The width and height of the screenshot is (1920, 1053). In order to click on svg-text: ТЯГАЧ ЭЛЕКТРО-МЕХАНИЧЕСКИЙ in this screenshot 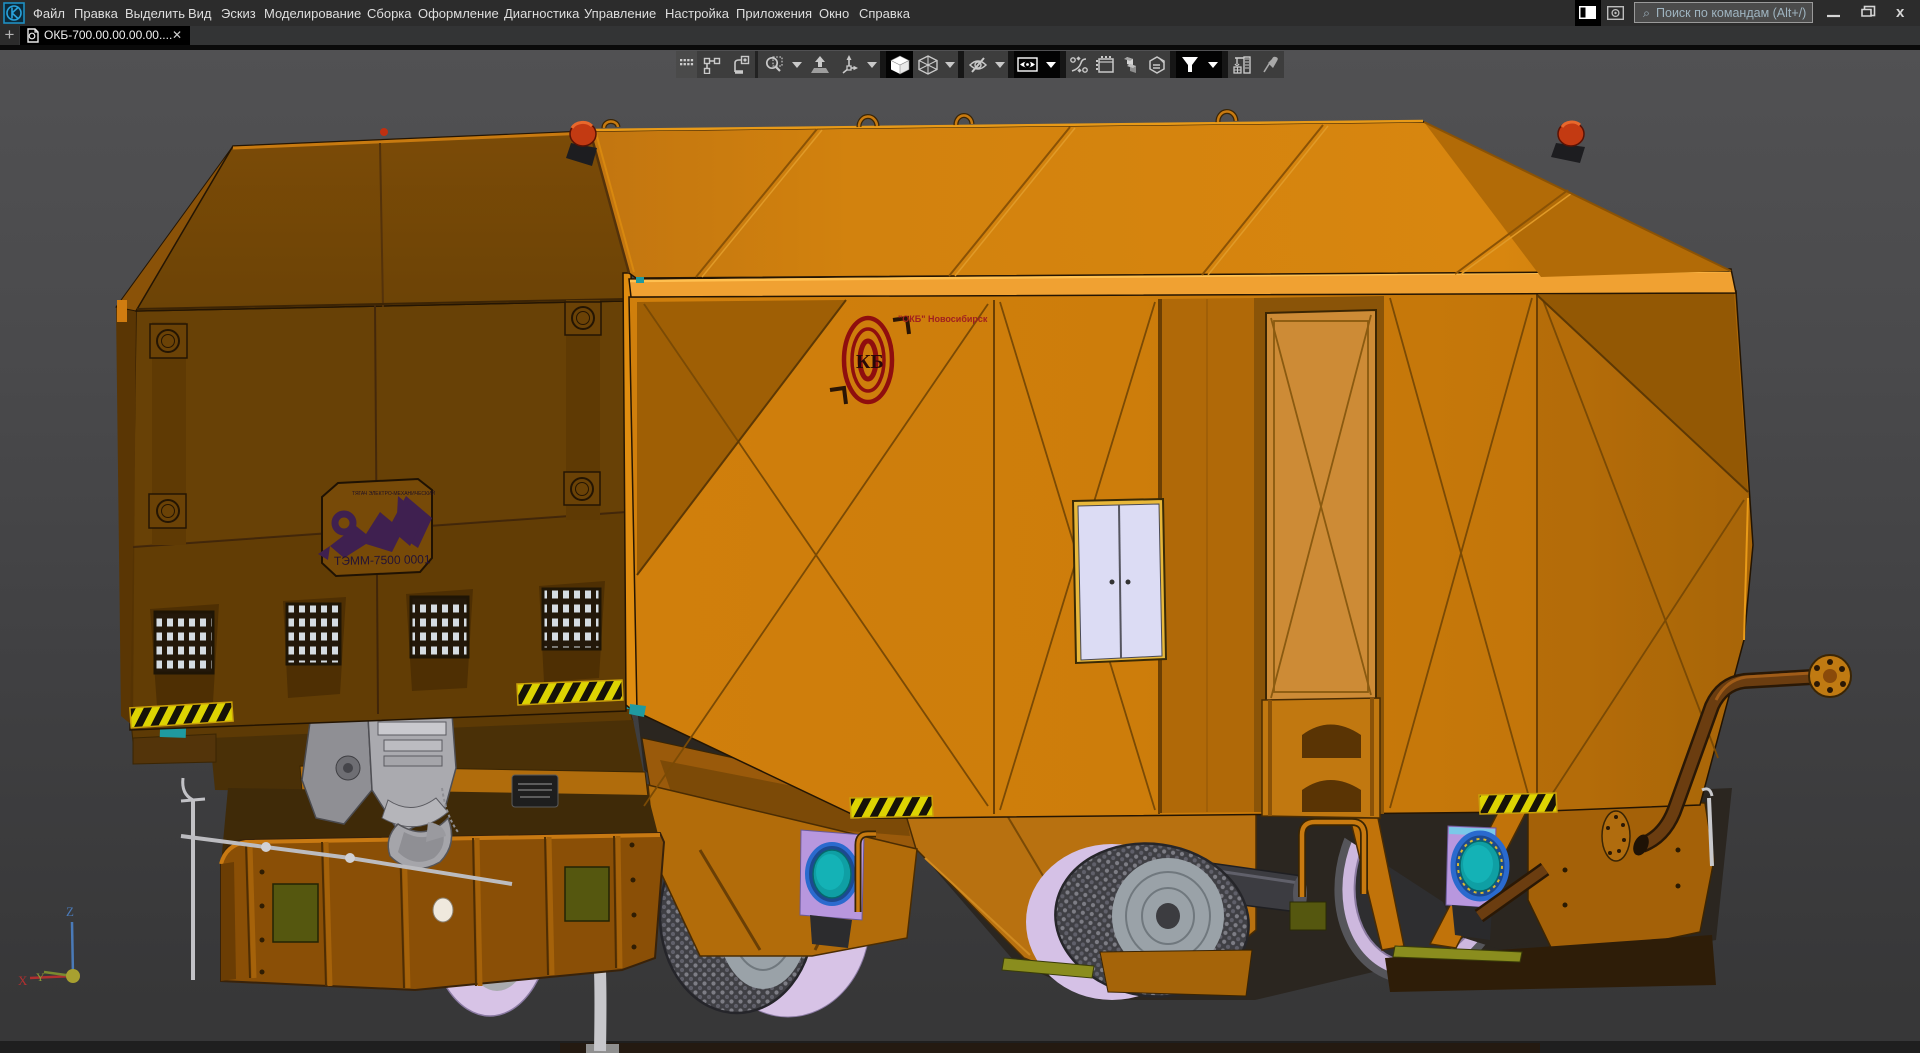, I will do `click(394, 493)`.